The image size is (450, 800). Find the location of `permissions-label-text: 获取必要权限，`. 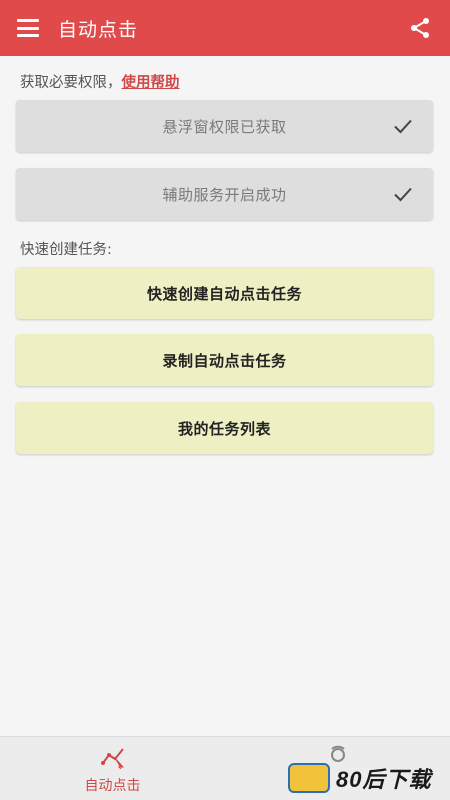

permissions-label-text: 获取必要权限， is located at coordinates (71, 83).